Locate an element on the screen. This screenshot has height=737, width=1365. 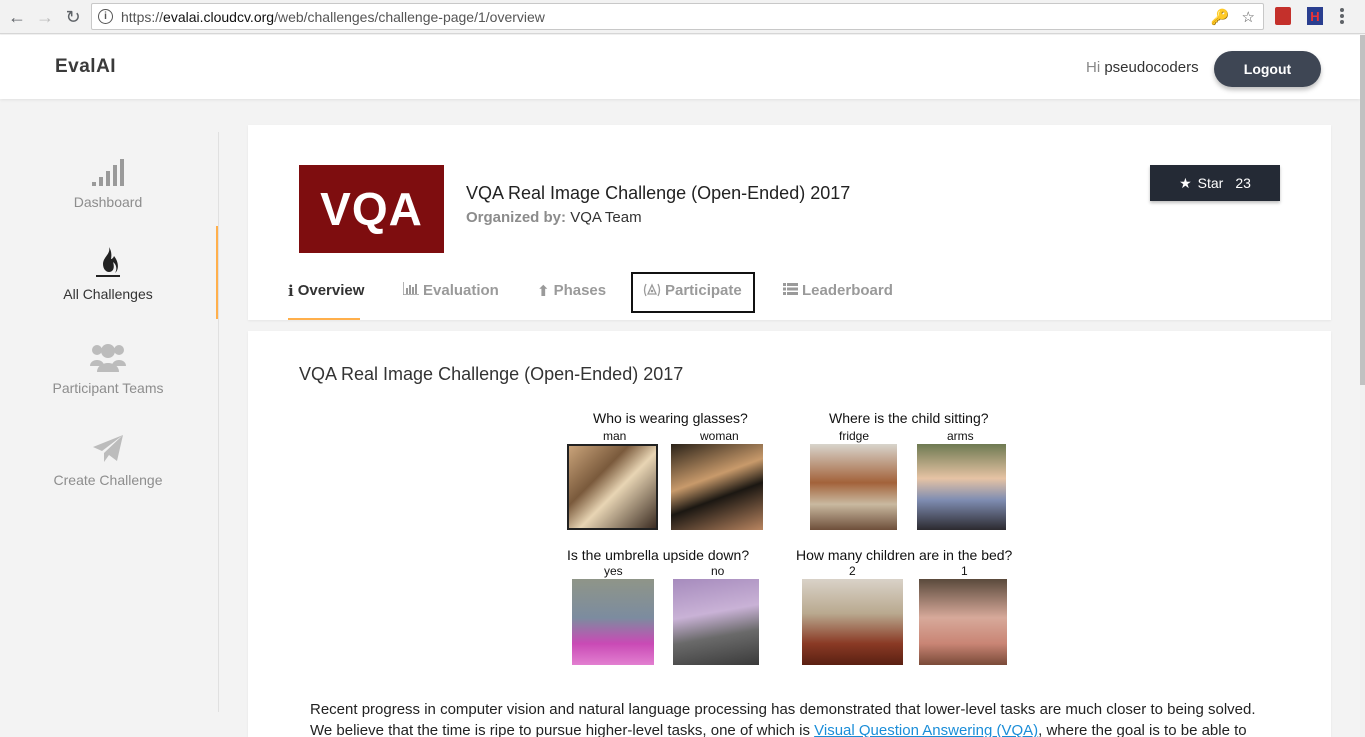
sidebar-item-dashboard: Dashboard is located at coordinates (108, 192).